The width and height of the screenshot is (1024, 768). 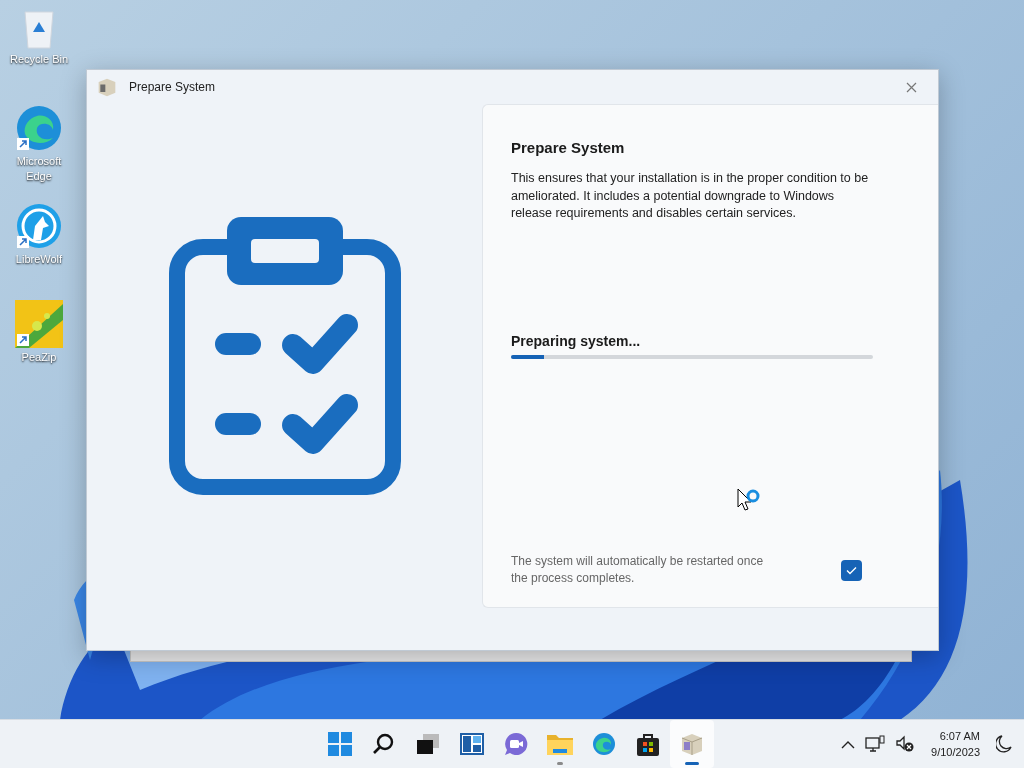 I want to click on clock-time: 6:07 AM, so click(x=959, y=736).